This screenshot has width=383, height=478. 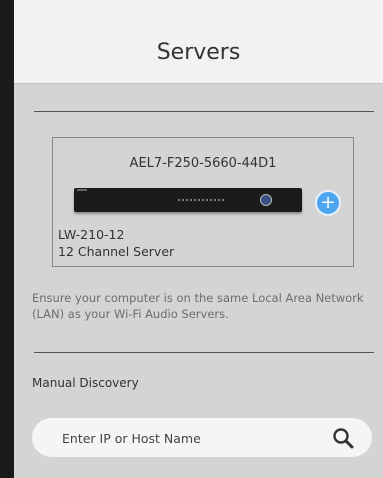 What do you see at coordinates (198, 52) in the screenshot?
I see `page-title: Servers` at bounding box center [198, 52].